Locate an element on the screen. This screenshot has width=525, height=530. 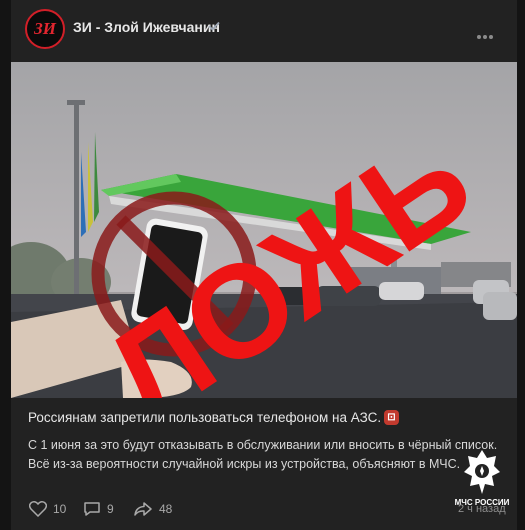
comment-button: 9 is located at coordinates (98, 509).